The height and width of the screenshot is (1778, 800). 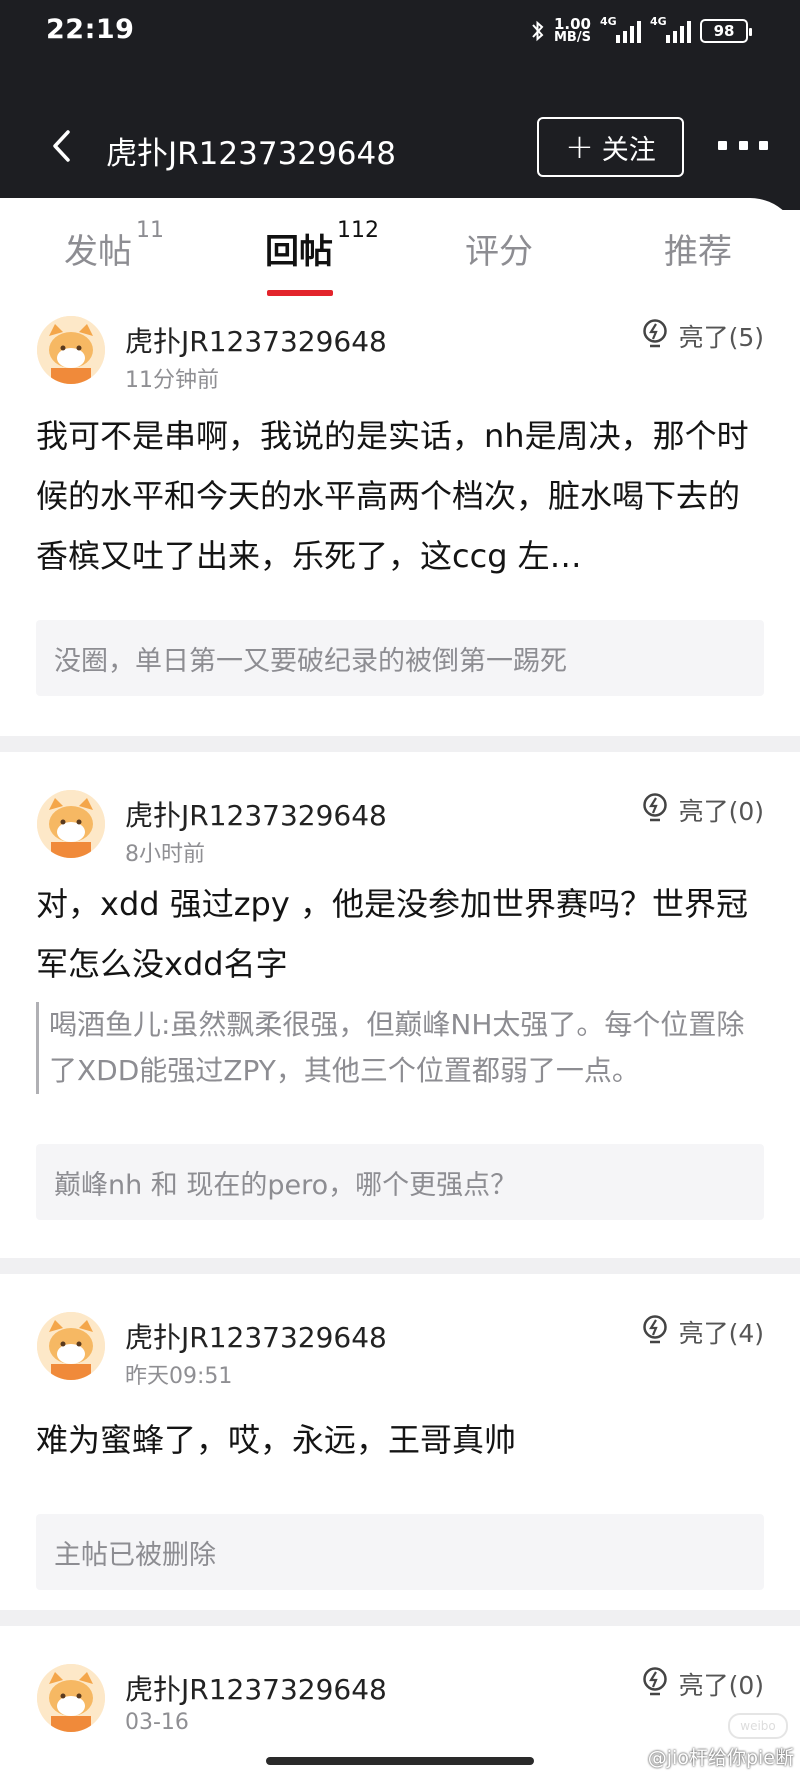 I want to click on like-button: 亮了(5), so click(x=702, y=336).